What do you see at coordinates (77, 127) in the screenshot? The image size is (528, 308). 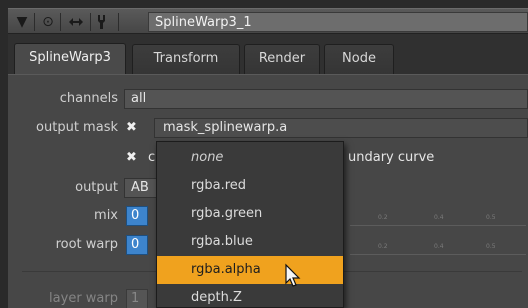 I see `output-mask-label: output mask` at bounding box center [77, 127].